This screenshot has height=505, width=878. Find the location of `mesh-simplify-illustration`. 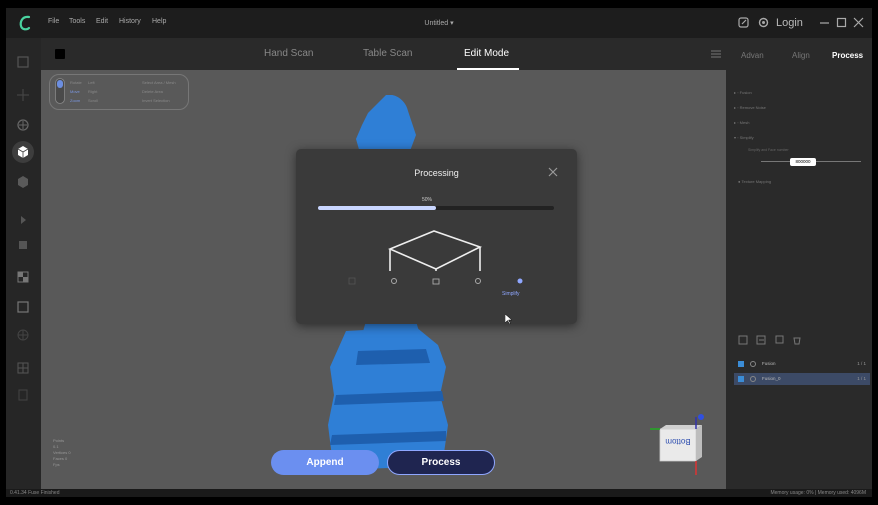

mesh-simplify-illustration is located at coordinates (435, 250).